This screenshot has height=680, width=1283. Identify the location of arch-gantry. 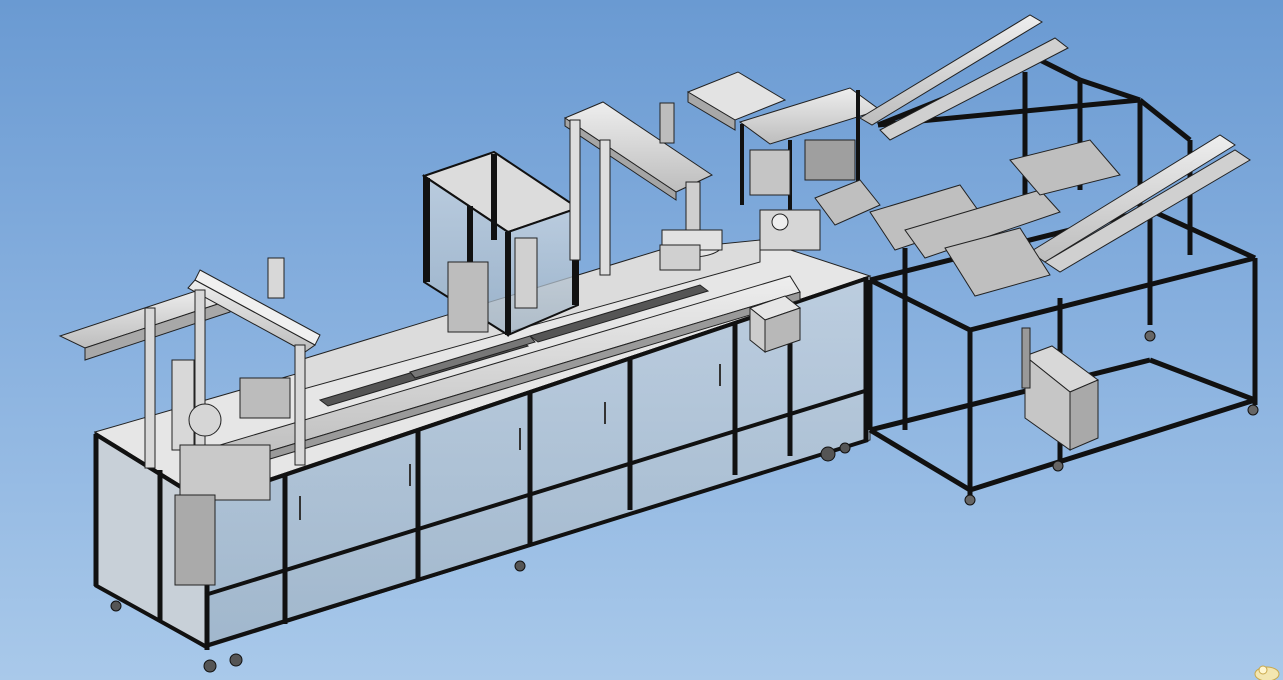
(643, 188).